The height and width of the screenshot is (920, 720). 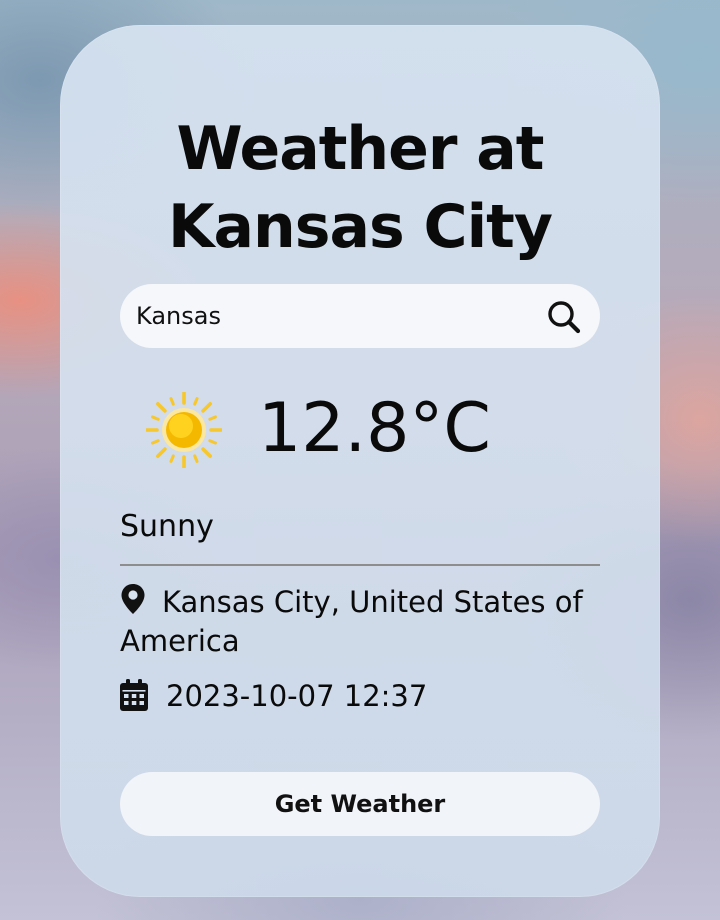 I want to click on title-line-2: Kansas City, so click(x=360, y=227).